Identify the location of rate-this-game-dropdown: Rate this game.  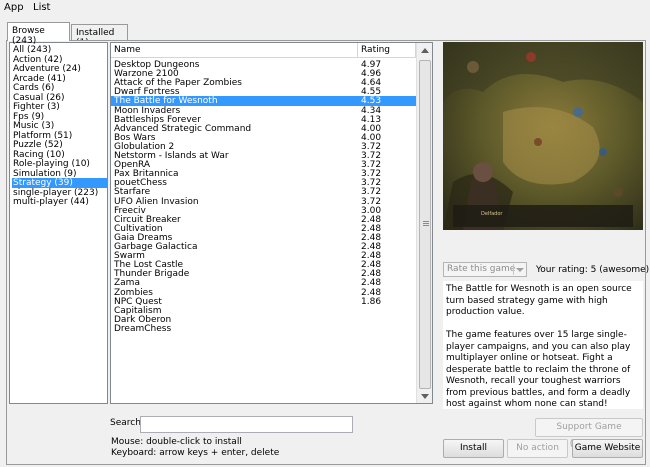
(485, 269).